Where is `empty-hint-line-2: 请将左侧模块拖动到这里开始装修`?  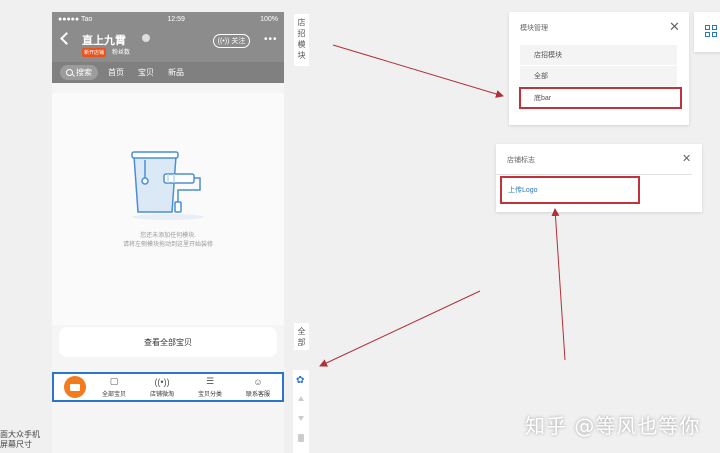 empty-hint-line-2: 请将左侧模块拖动到这里开始装修 is located at coordinates (167, 245).